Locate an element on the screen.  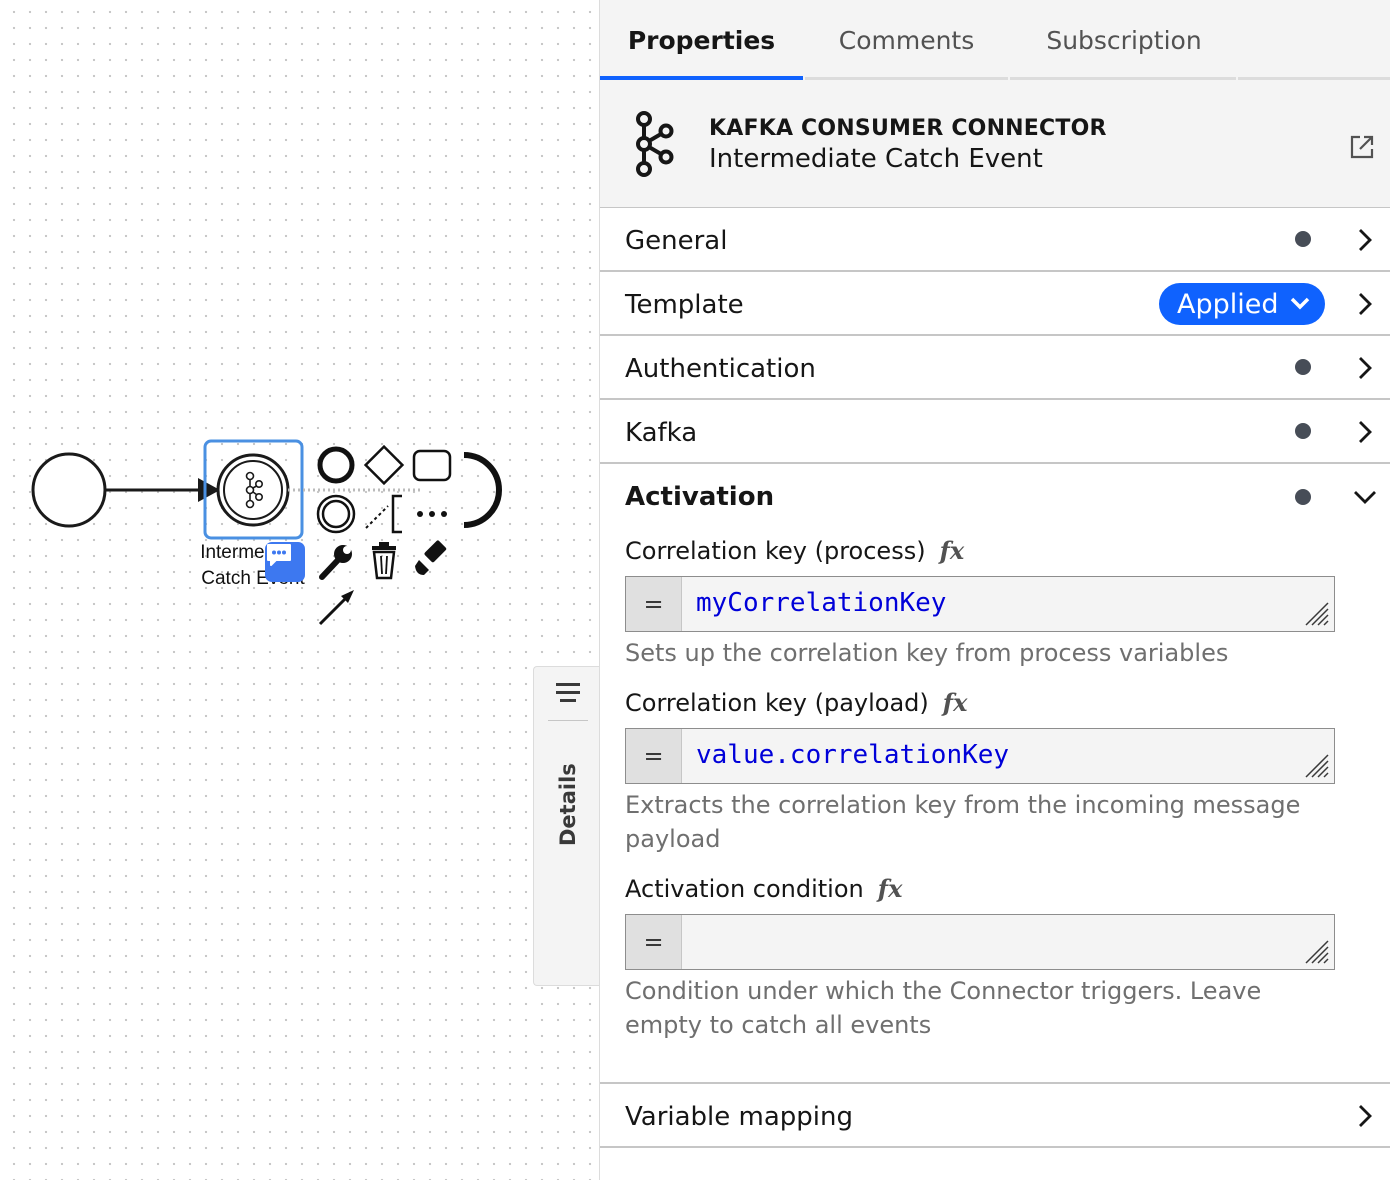
element-label-line1: Intermediate is located at coordinates (253, 552).